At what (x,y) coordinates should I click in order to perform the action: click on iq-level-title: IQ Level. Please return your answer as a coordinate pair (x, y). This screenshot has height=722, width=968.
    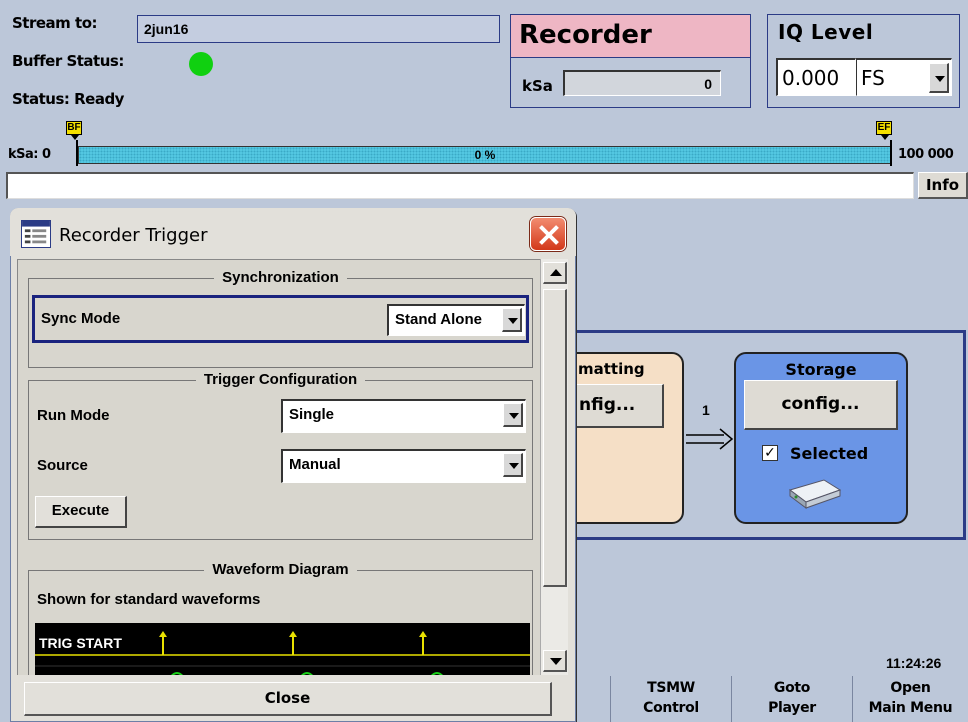
    Looking at the image, I should click on (826, 32).